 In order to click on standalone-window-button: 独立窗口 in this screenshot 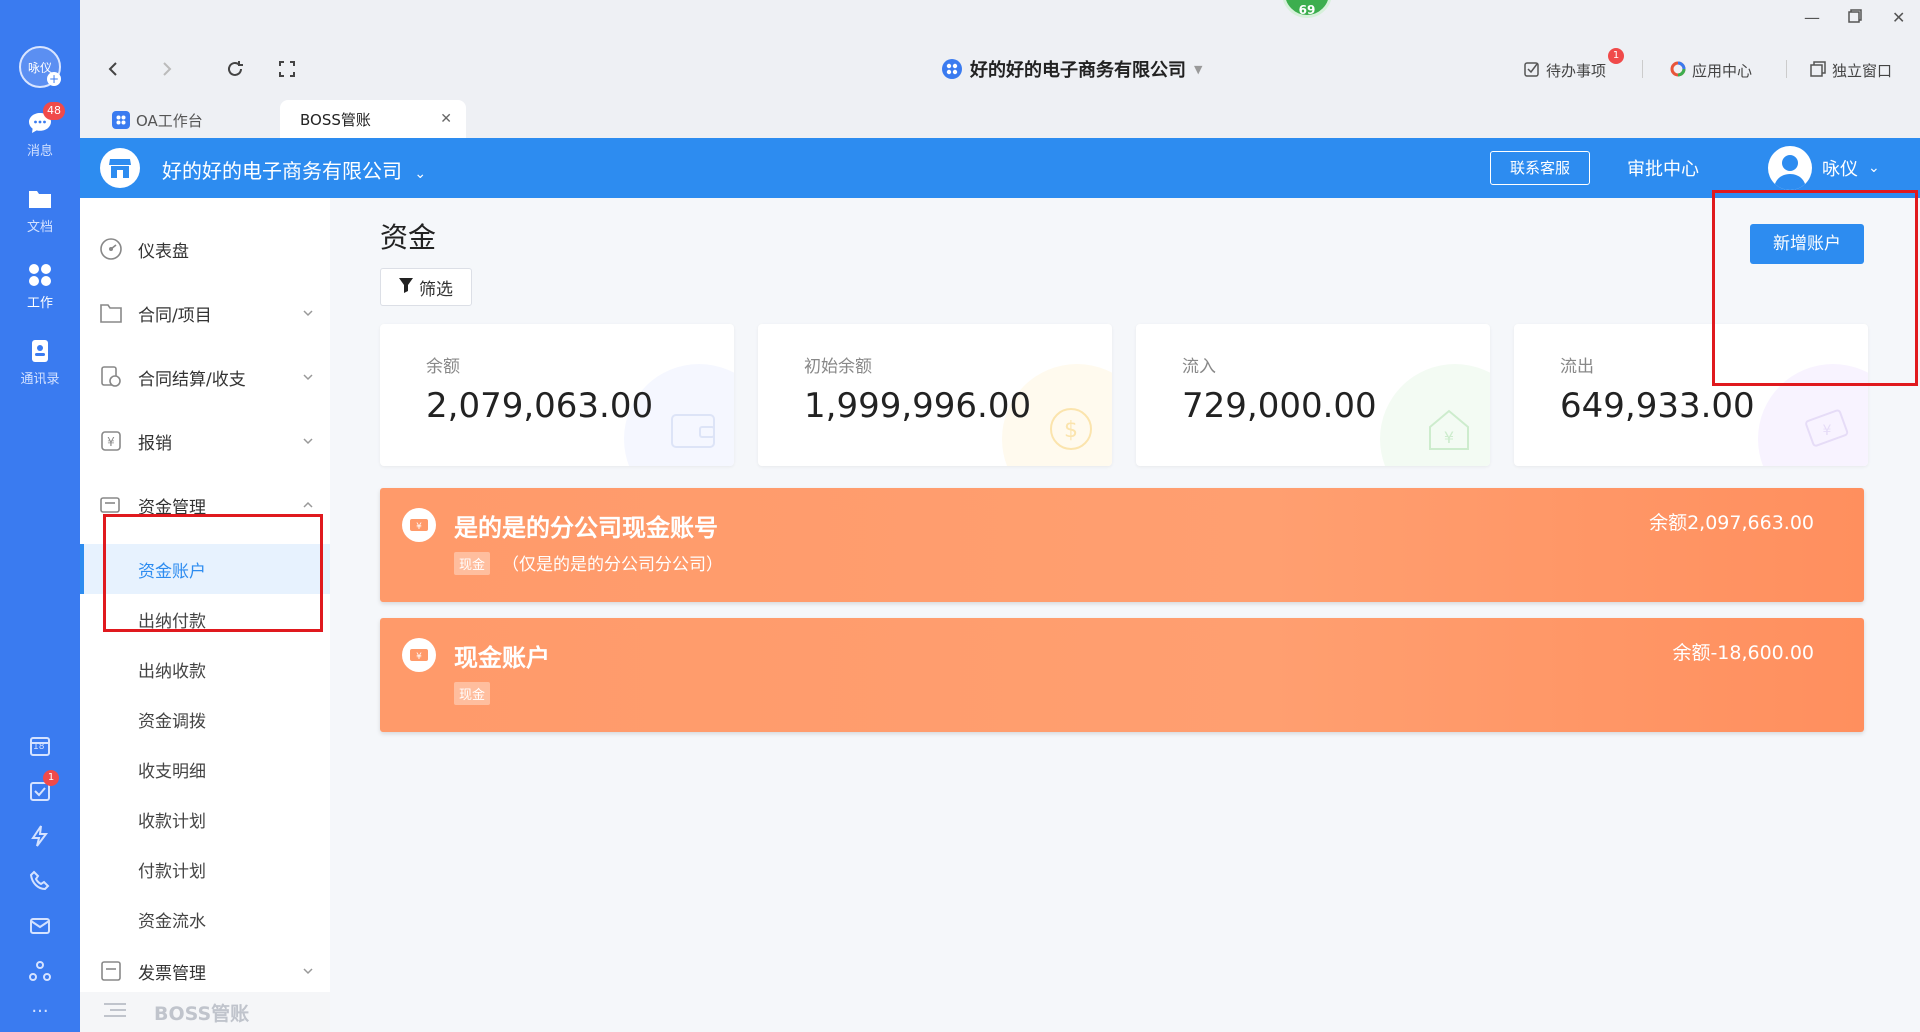, I will do `click(1851, 70)`.